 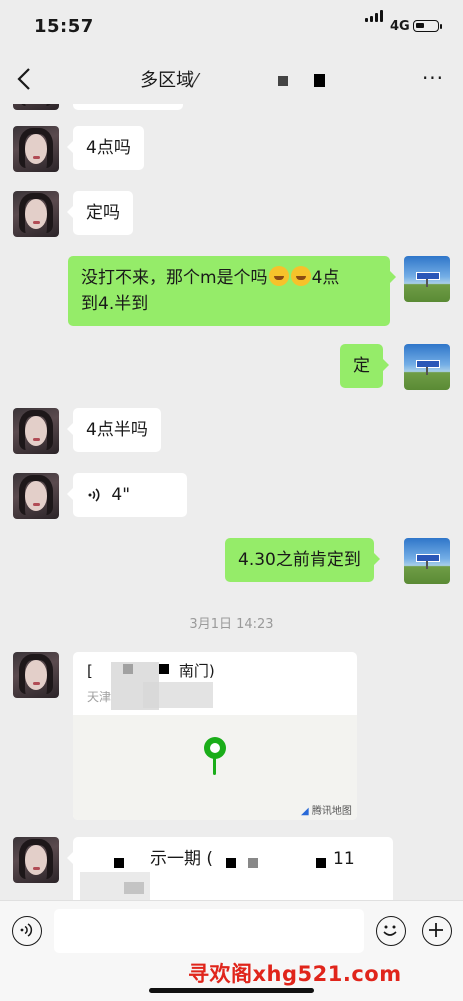 I want to click on message-bubble: 4点半吗, so click(x=114, y=430).